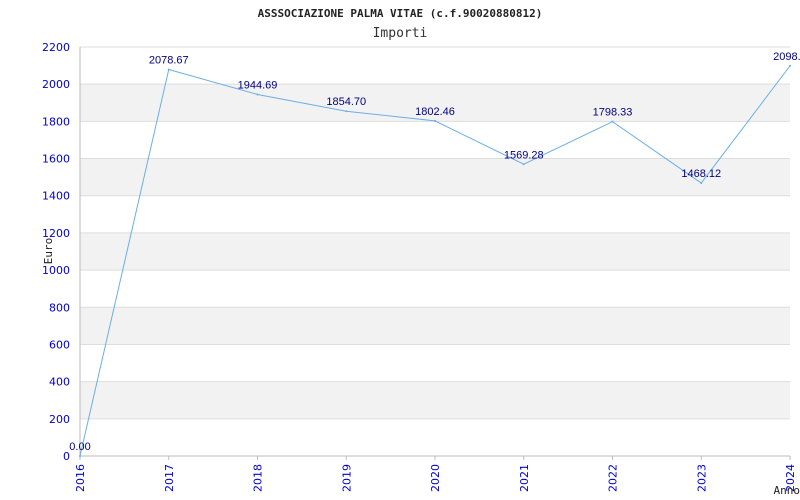 This screenshot has height=500, width=800. What do you see at coordinates (59, 344) in the screenshot?
I see `y-tick-label: 600` at bounding box center [59, 344].